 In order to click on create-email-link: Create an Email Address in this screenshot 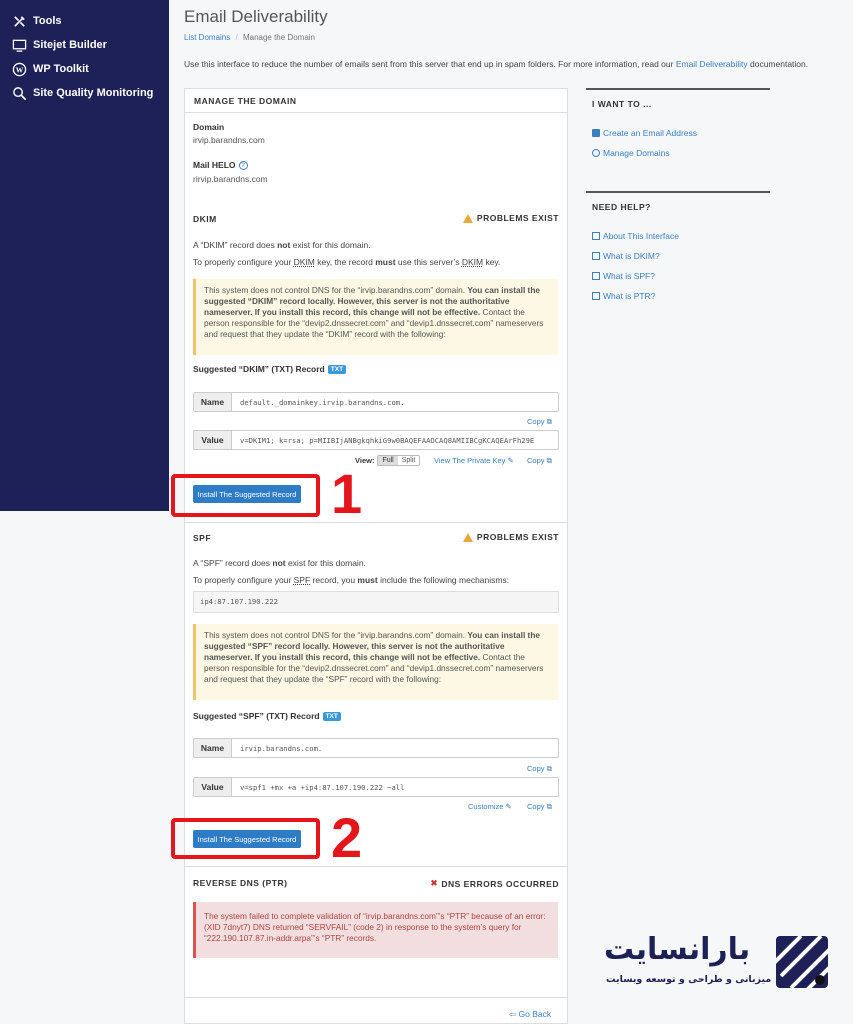, I will do `click(678, 133)`.